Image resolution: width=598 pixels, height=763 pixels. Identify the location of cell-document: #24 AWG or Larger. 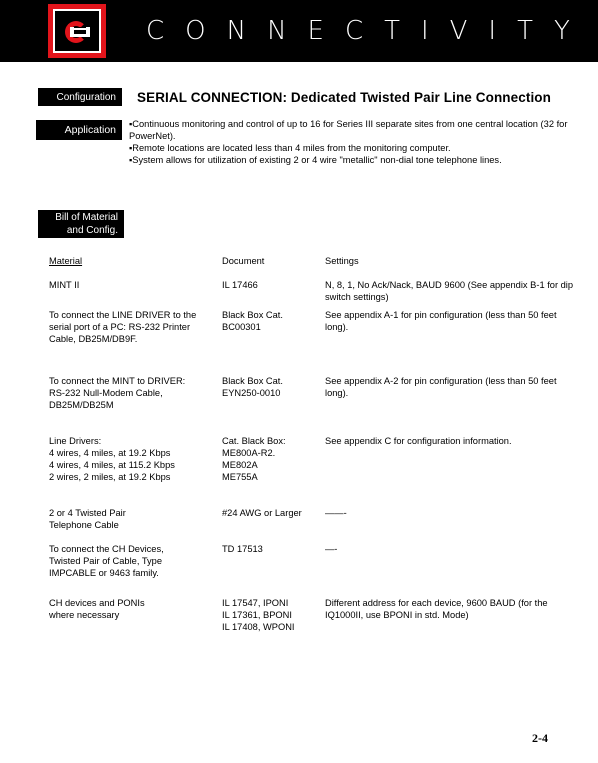
(262, 513).